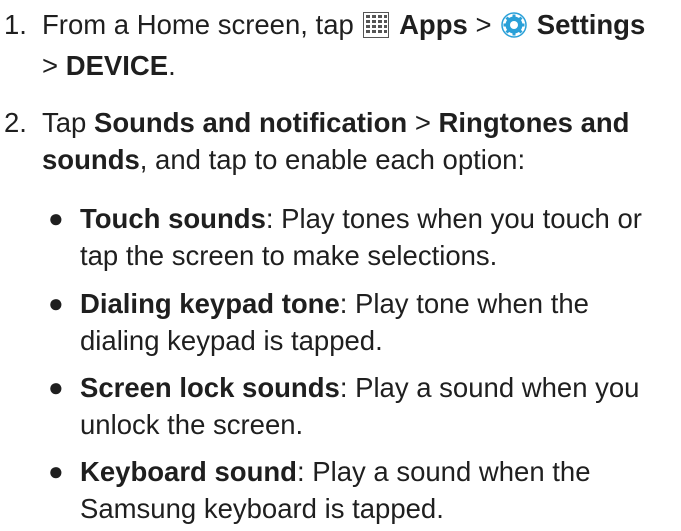 This screenshot has width=681, height=531. I want to click on option-name: Keyboard sound, so click(188, 471).